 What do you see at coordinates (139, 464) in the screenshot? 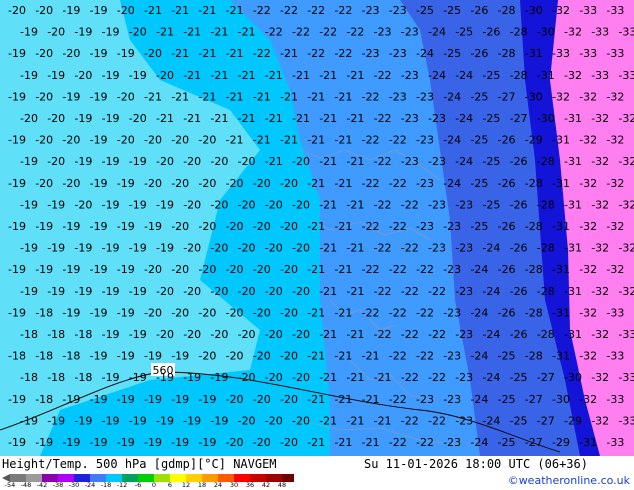
I see `map-title: Height/Temp. 500 hPa [gdmp][°C] NAVGEM` at bounding box center [139, 464].